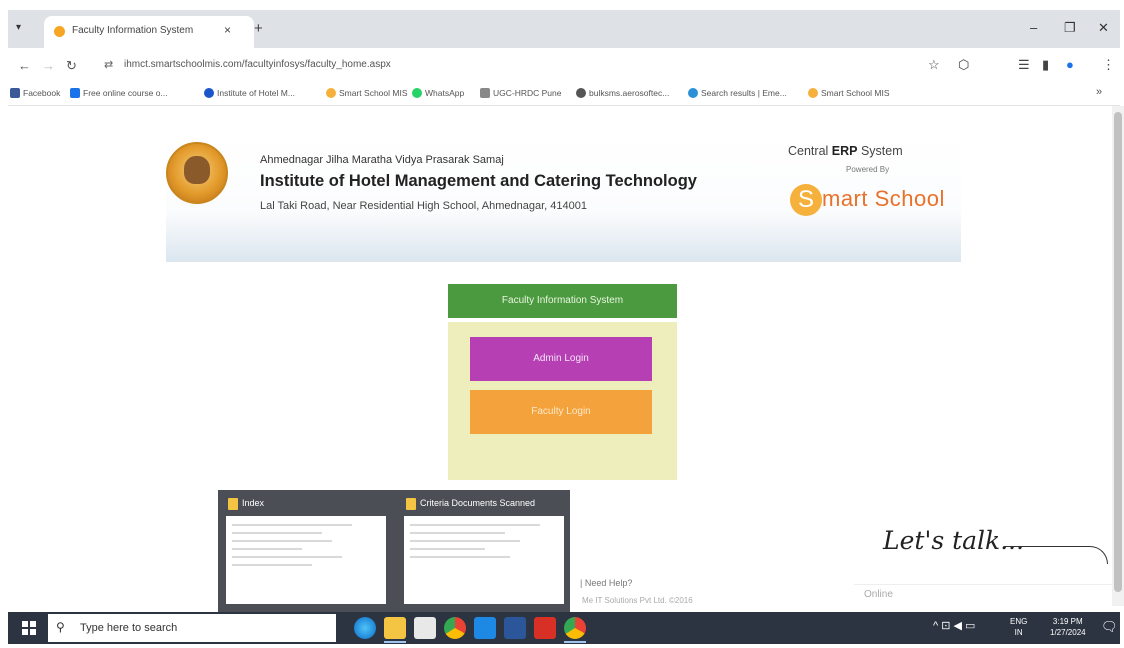 This screenshot has width=1124, height=648. I want to click on ugc-site-icon, so click(485, 93).